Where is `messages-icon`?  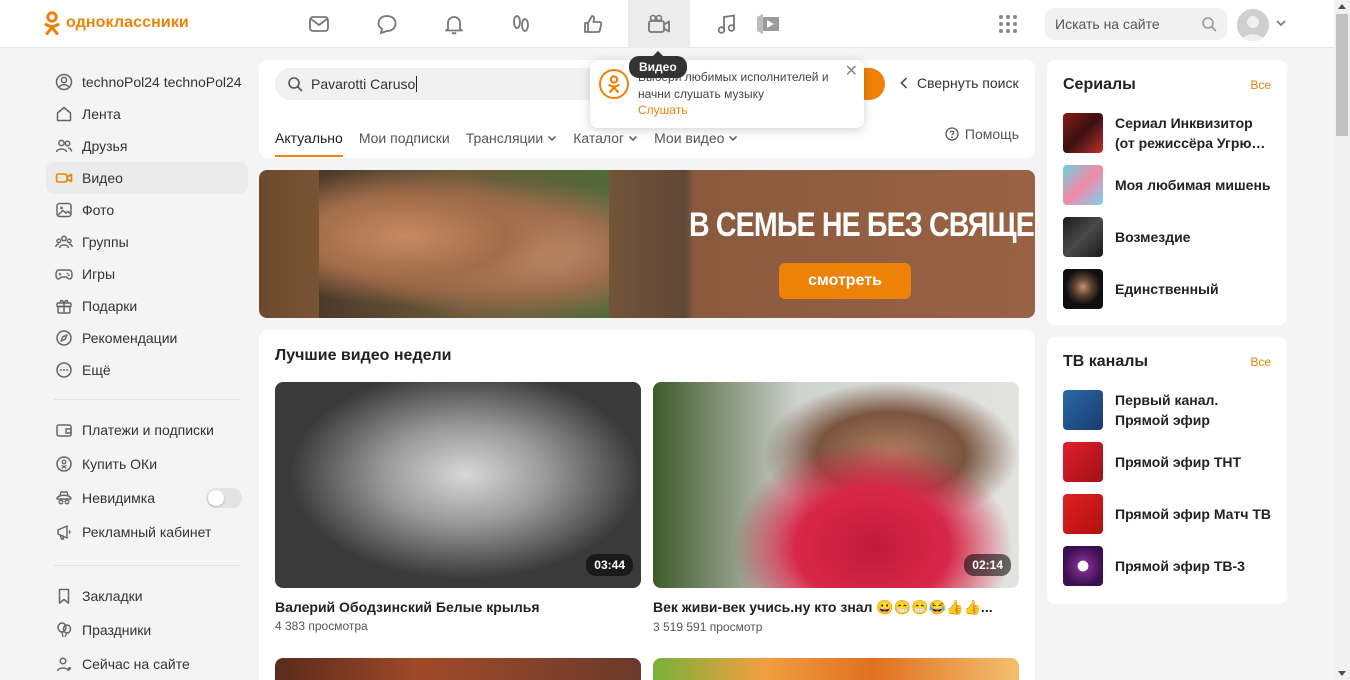
messages-icon is located at coordinates (319, 24).